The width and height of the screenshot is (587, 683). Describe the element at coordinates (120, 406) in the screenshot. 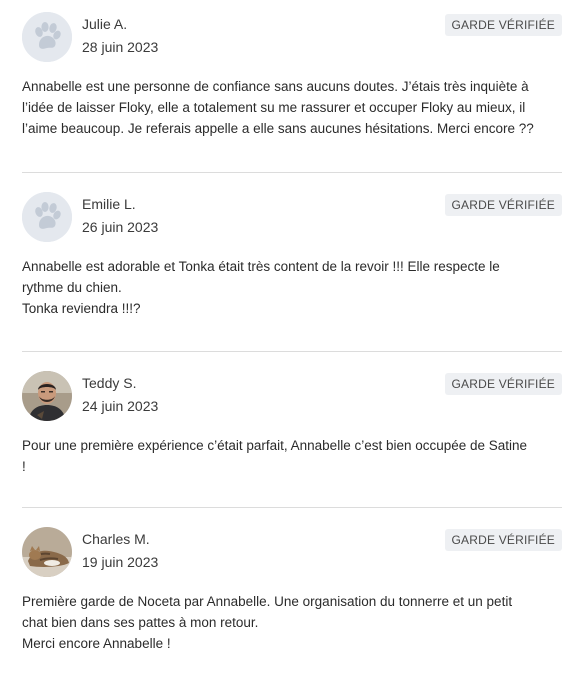

I see `review-date: 24 juin 2023` at that location.